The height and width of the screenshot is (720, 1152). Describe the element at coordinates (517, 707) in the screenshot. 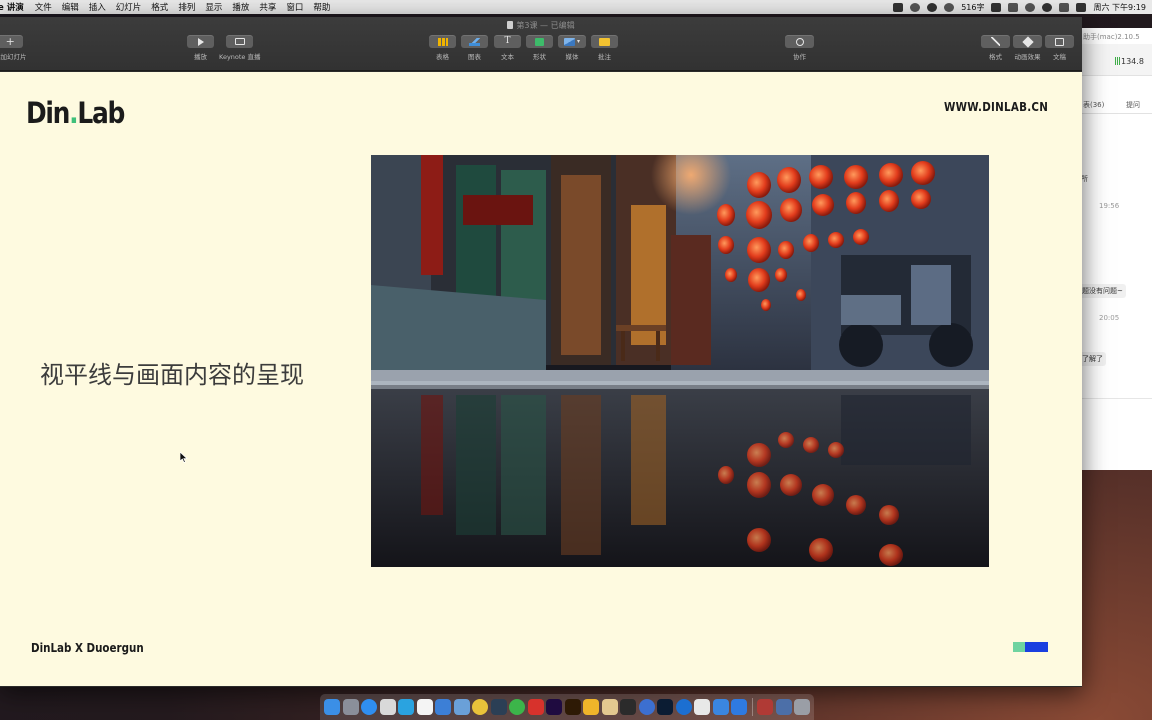

I see `wechat-icon` at that location.